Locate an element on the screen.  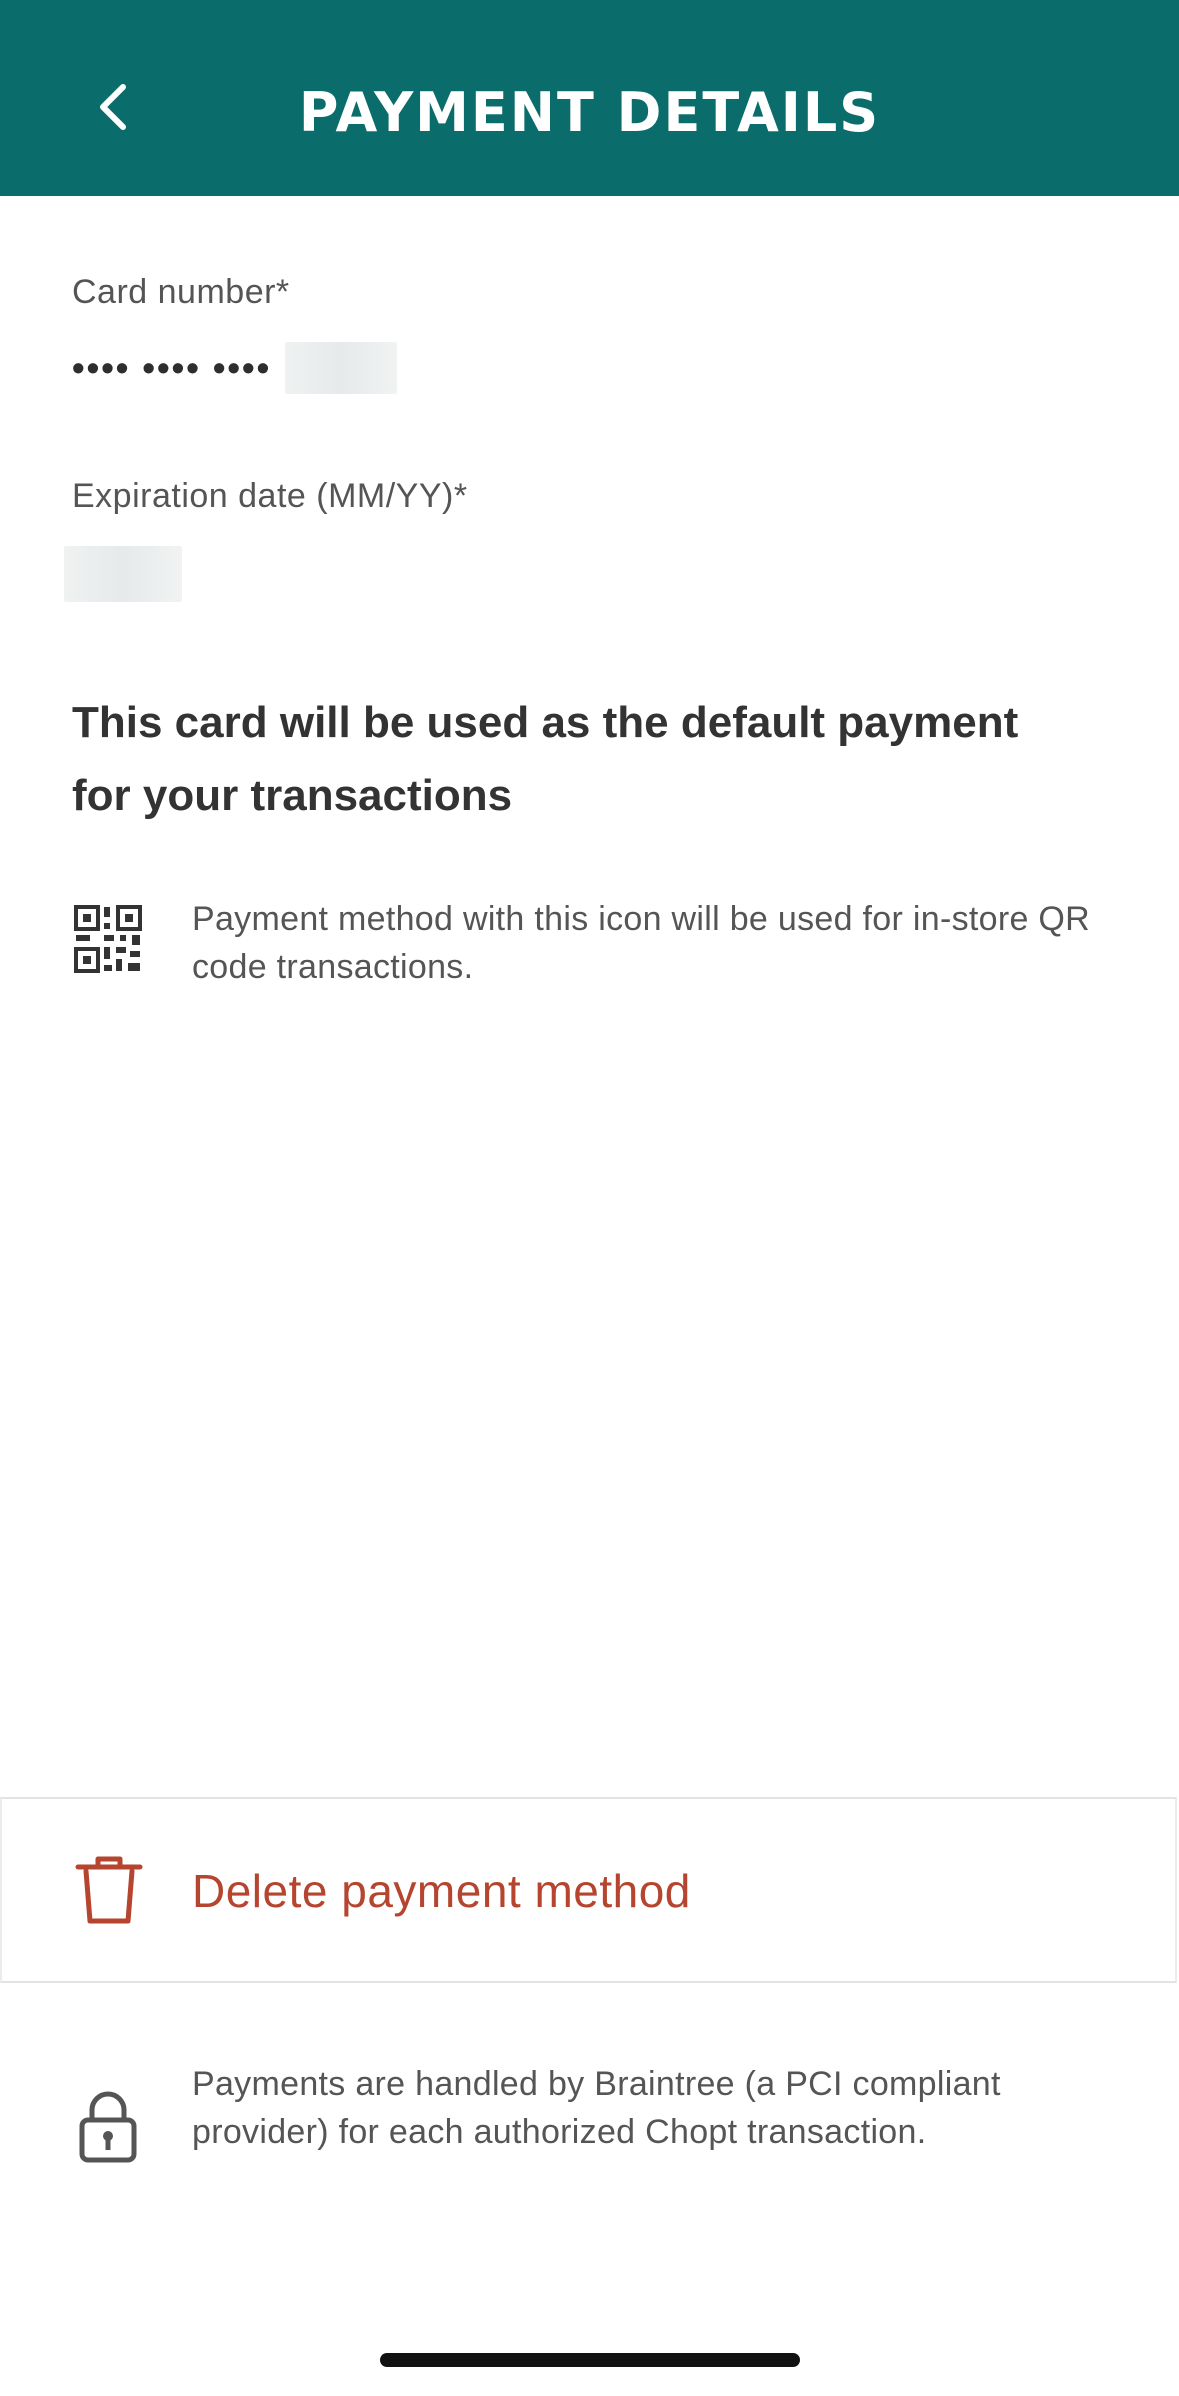
app-header: PAYMENT DETAILS is located at coordinates (589, 98).